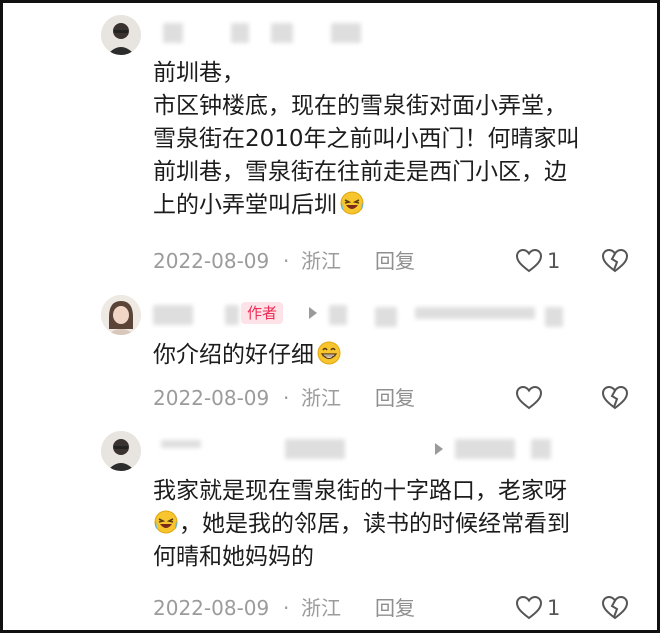  I want to click on comment-text: 你介绍的好仔细, so click(388, 355).